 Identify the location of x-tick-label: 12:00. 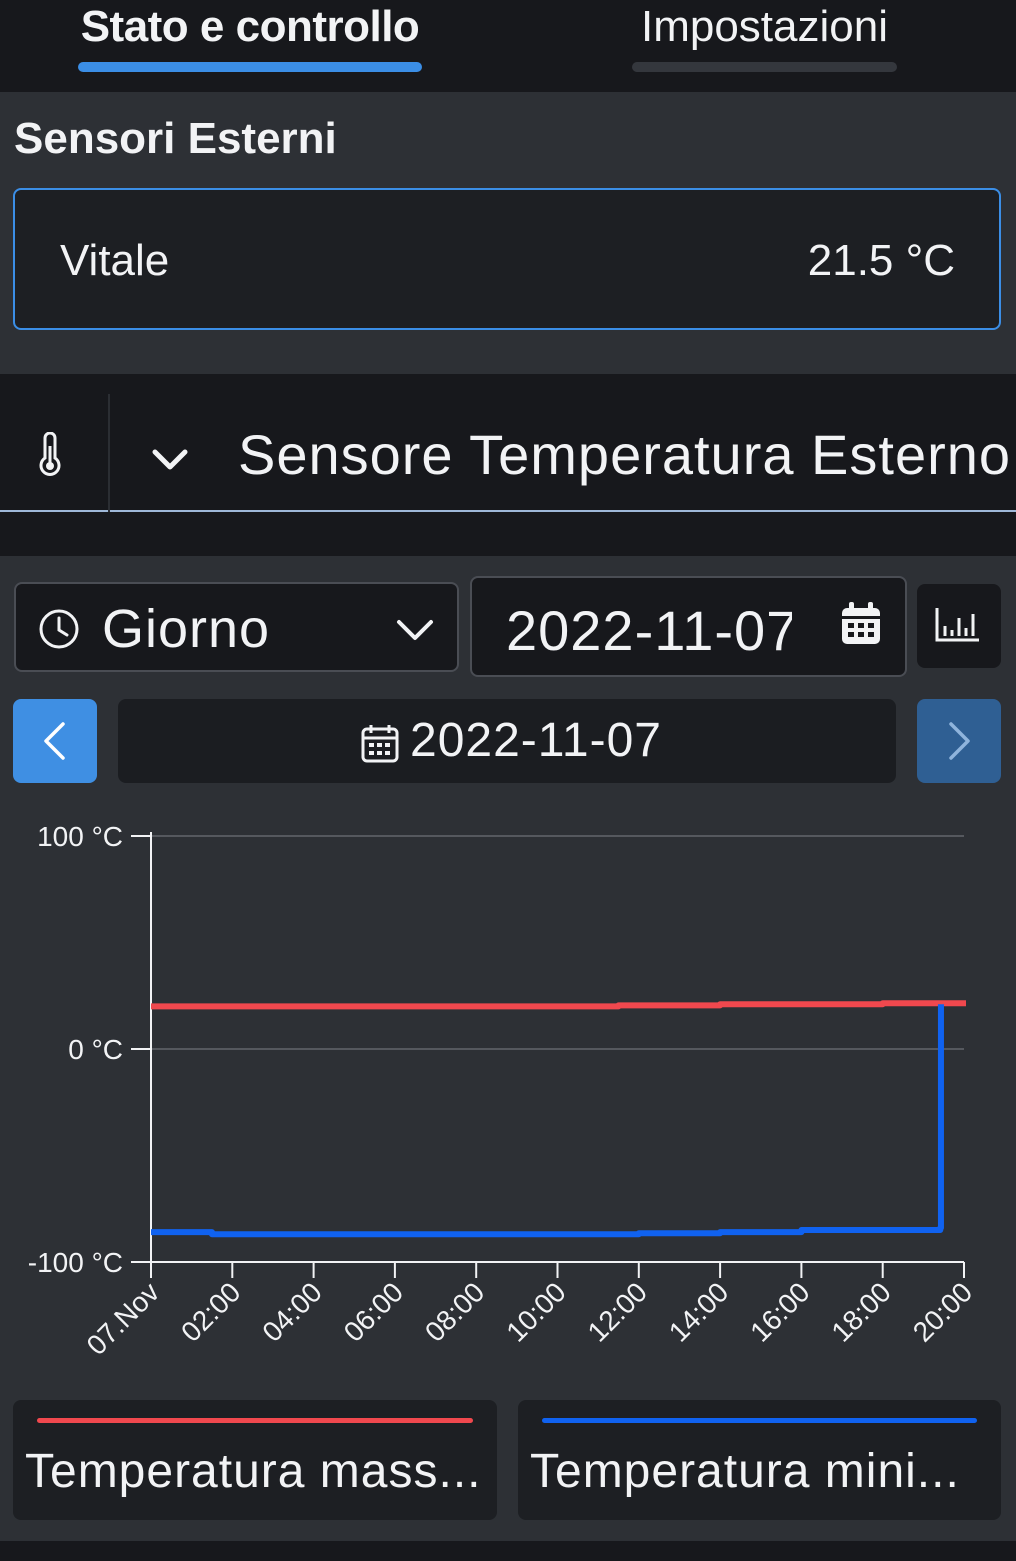
(617, 1311).